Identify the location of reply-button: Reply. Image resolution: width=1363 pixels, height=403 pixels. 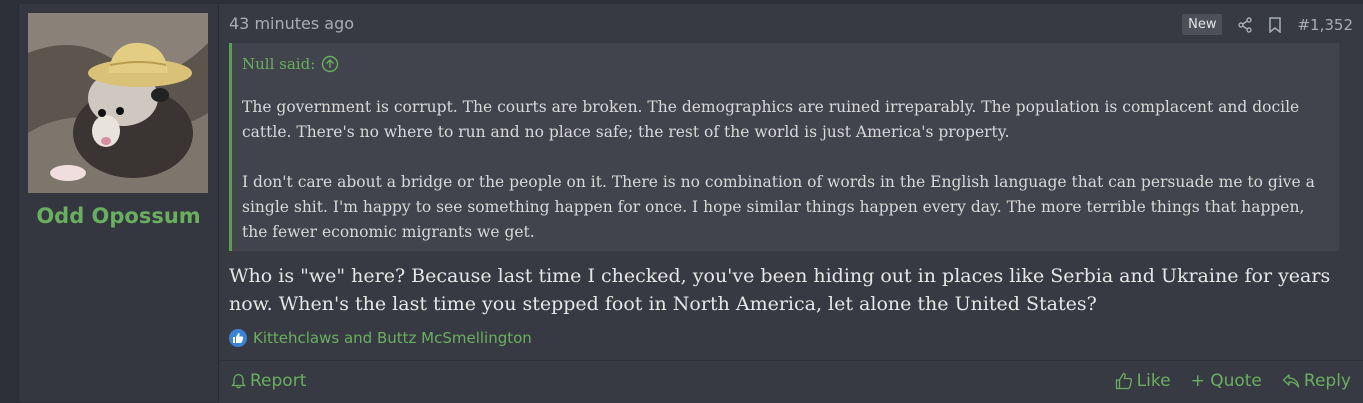
(1316, 381).